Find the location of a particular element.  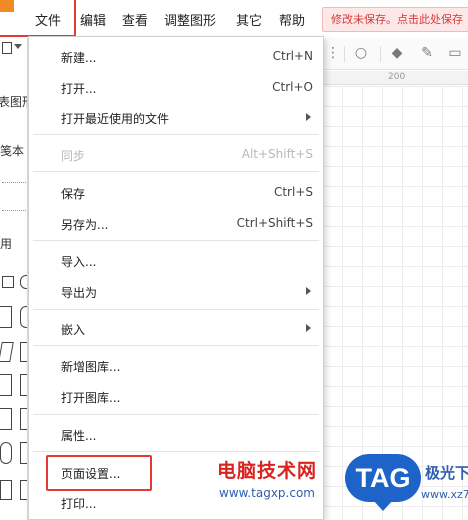

horizontal-ruler: 200 is located at coordinates (395, 78).